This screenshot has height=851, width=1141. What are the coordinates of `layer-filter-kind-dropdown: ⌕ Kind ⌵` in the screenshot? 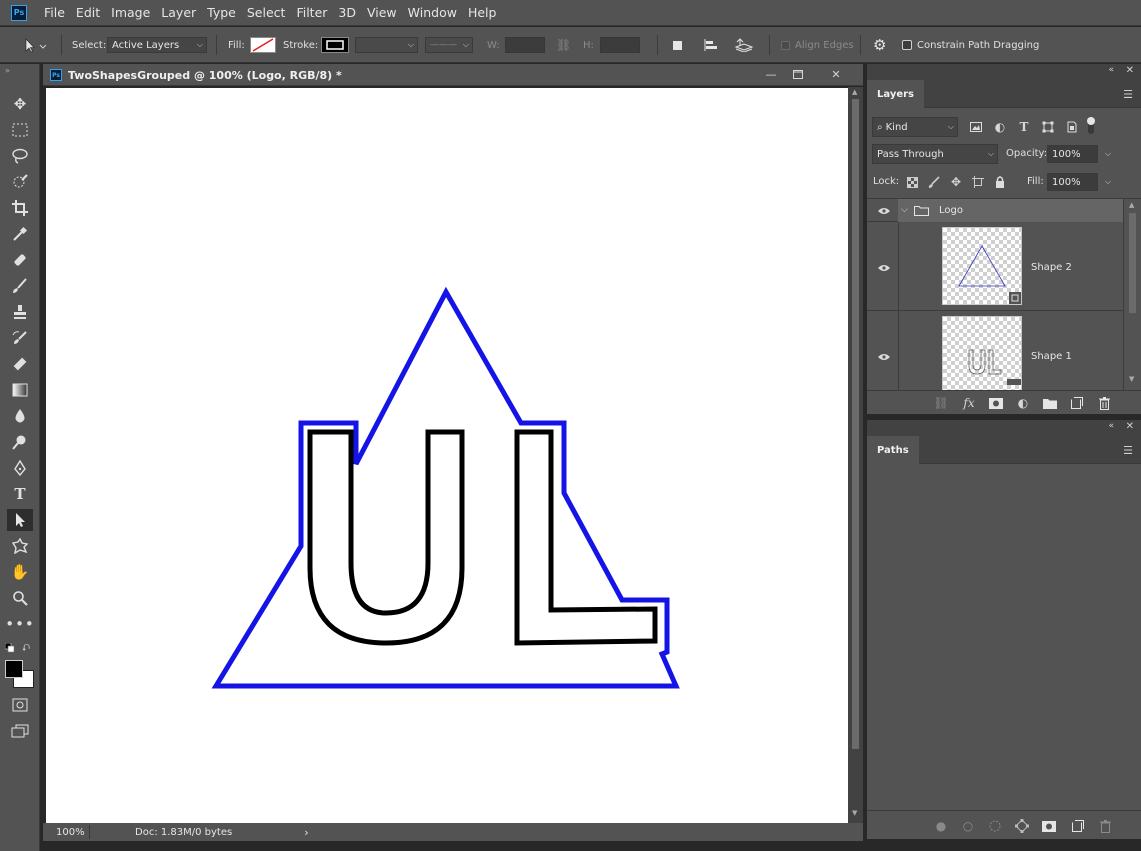 It's located at (915, 127).